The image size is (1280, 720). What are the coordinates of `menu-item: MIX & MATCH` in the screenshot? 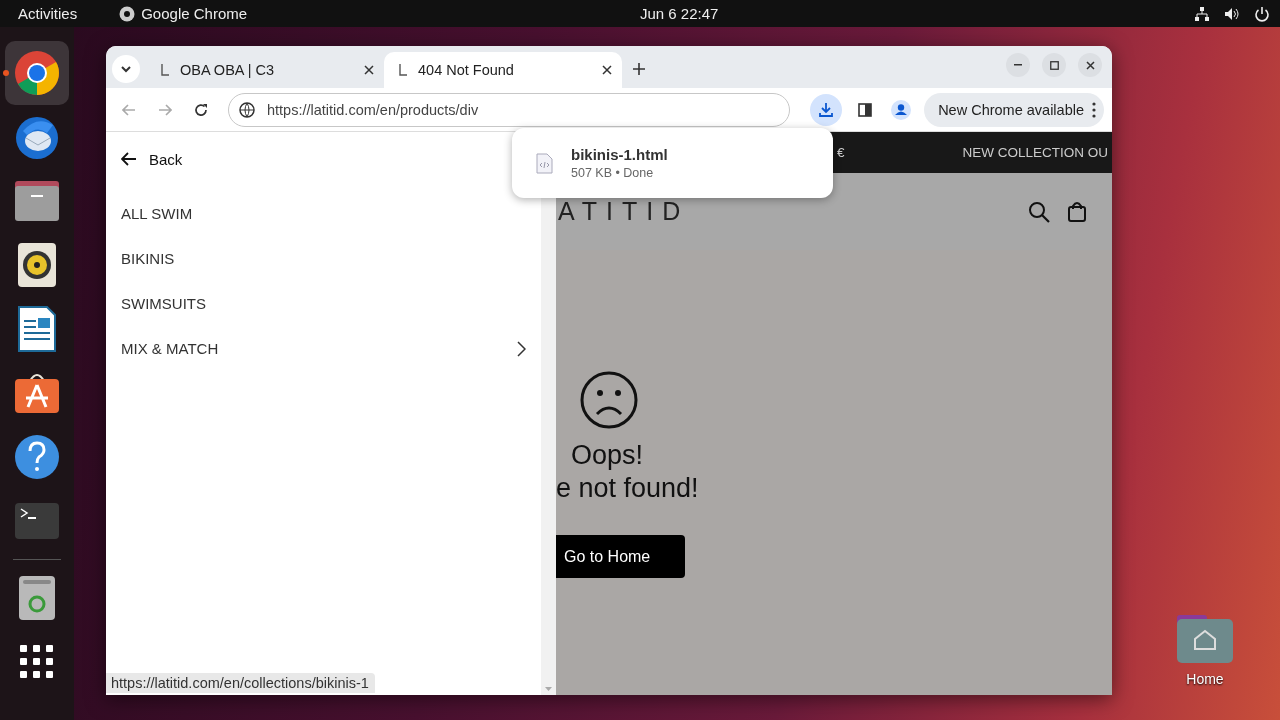 It's located at (323, 348).